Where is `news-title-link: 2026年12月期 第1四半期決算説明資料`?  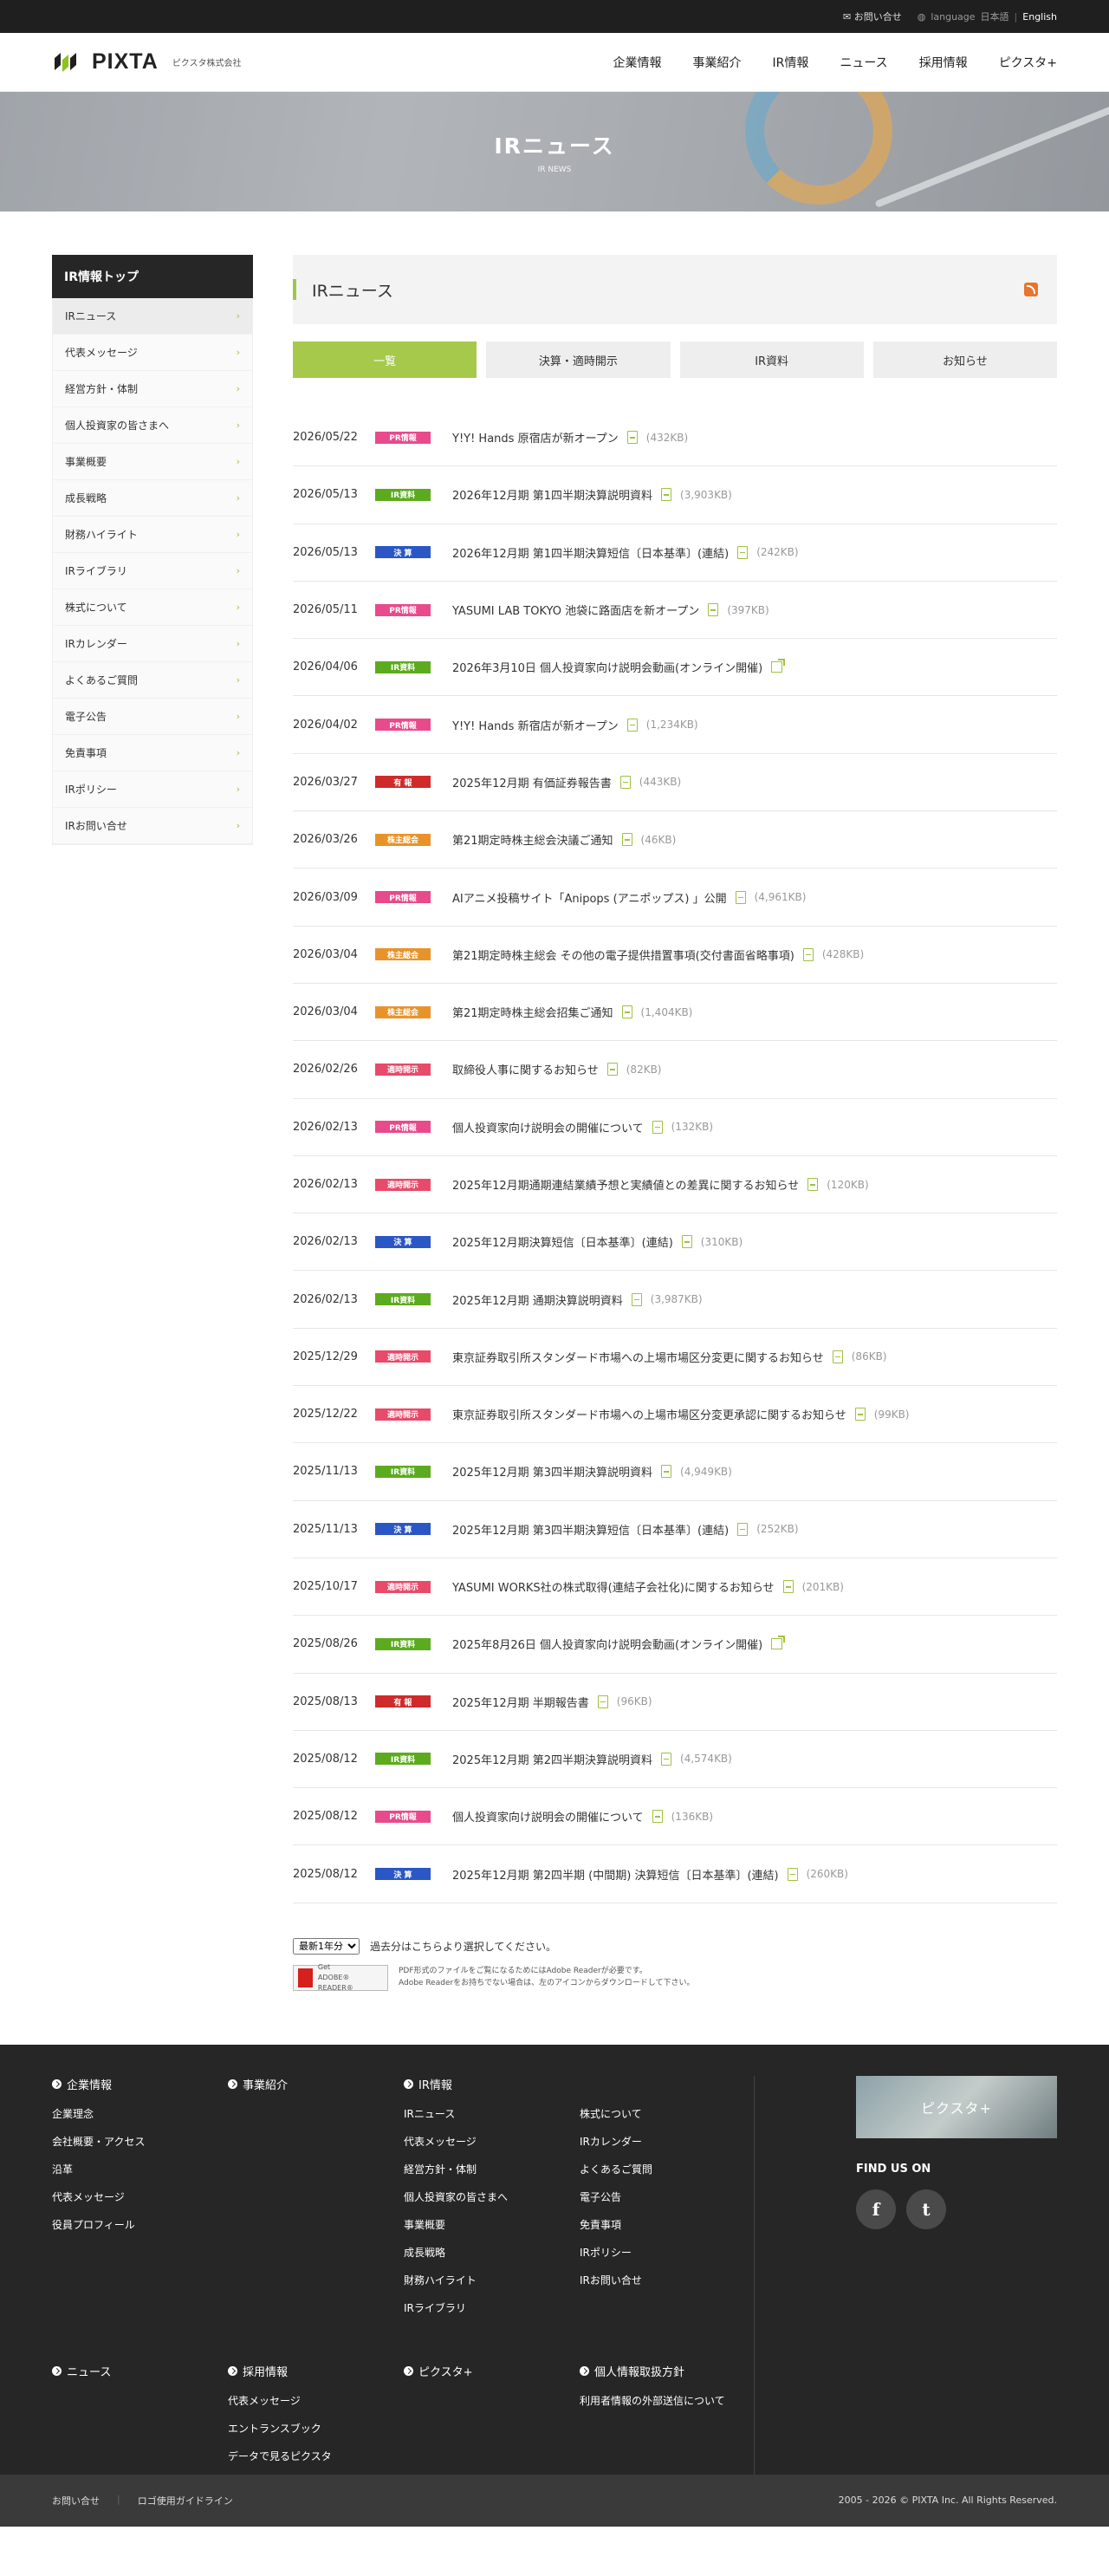 news-title-link: 2026年12月期 第1四半期決算説明資料 is located at coordinates (552, 494).